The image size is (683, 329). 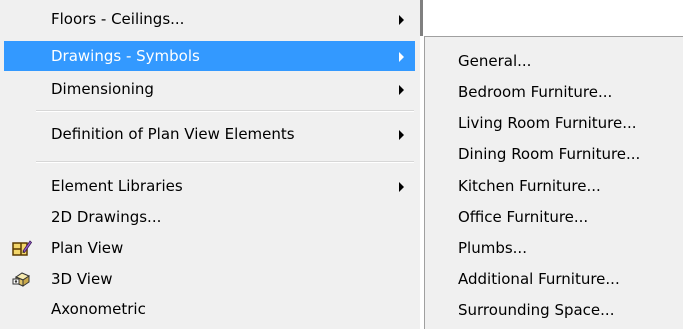 I want to click on menu-item-axonometric: Axonometric, so click(x=209, y=309).